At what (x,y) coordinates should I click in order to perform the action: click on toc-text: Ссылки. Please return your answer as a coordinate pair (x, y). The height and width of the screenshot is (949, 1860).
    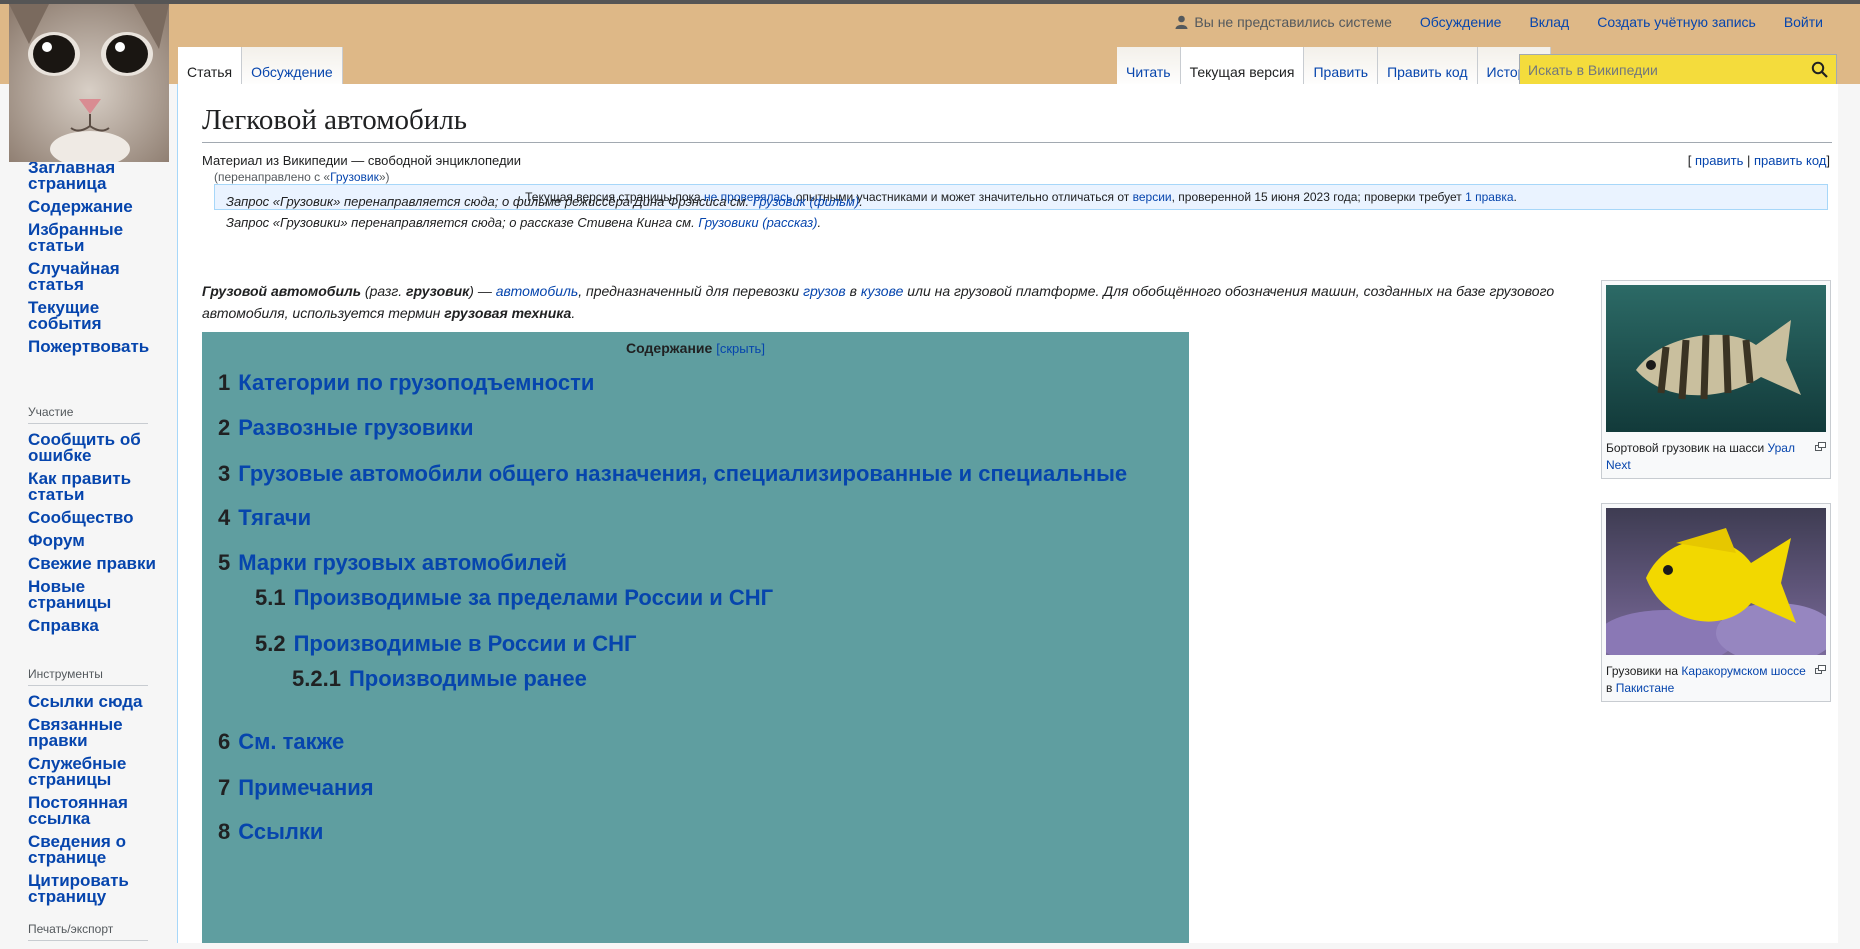
    Looking at the image, I should click on (281, 831).